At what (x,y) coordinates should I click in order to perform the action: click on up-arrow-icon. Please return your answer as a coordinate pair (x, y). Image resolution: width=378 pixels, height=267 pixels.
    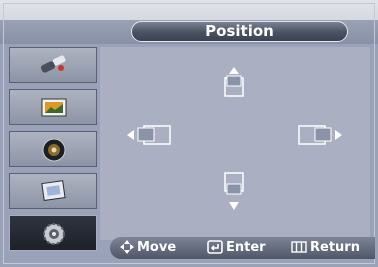
    Looking at the image, I should click on (234, 82).